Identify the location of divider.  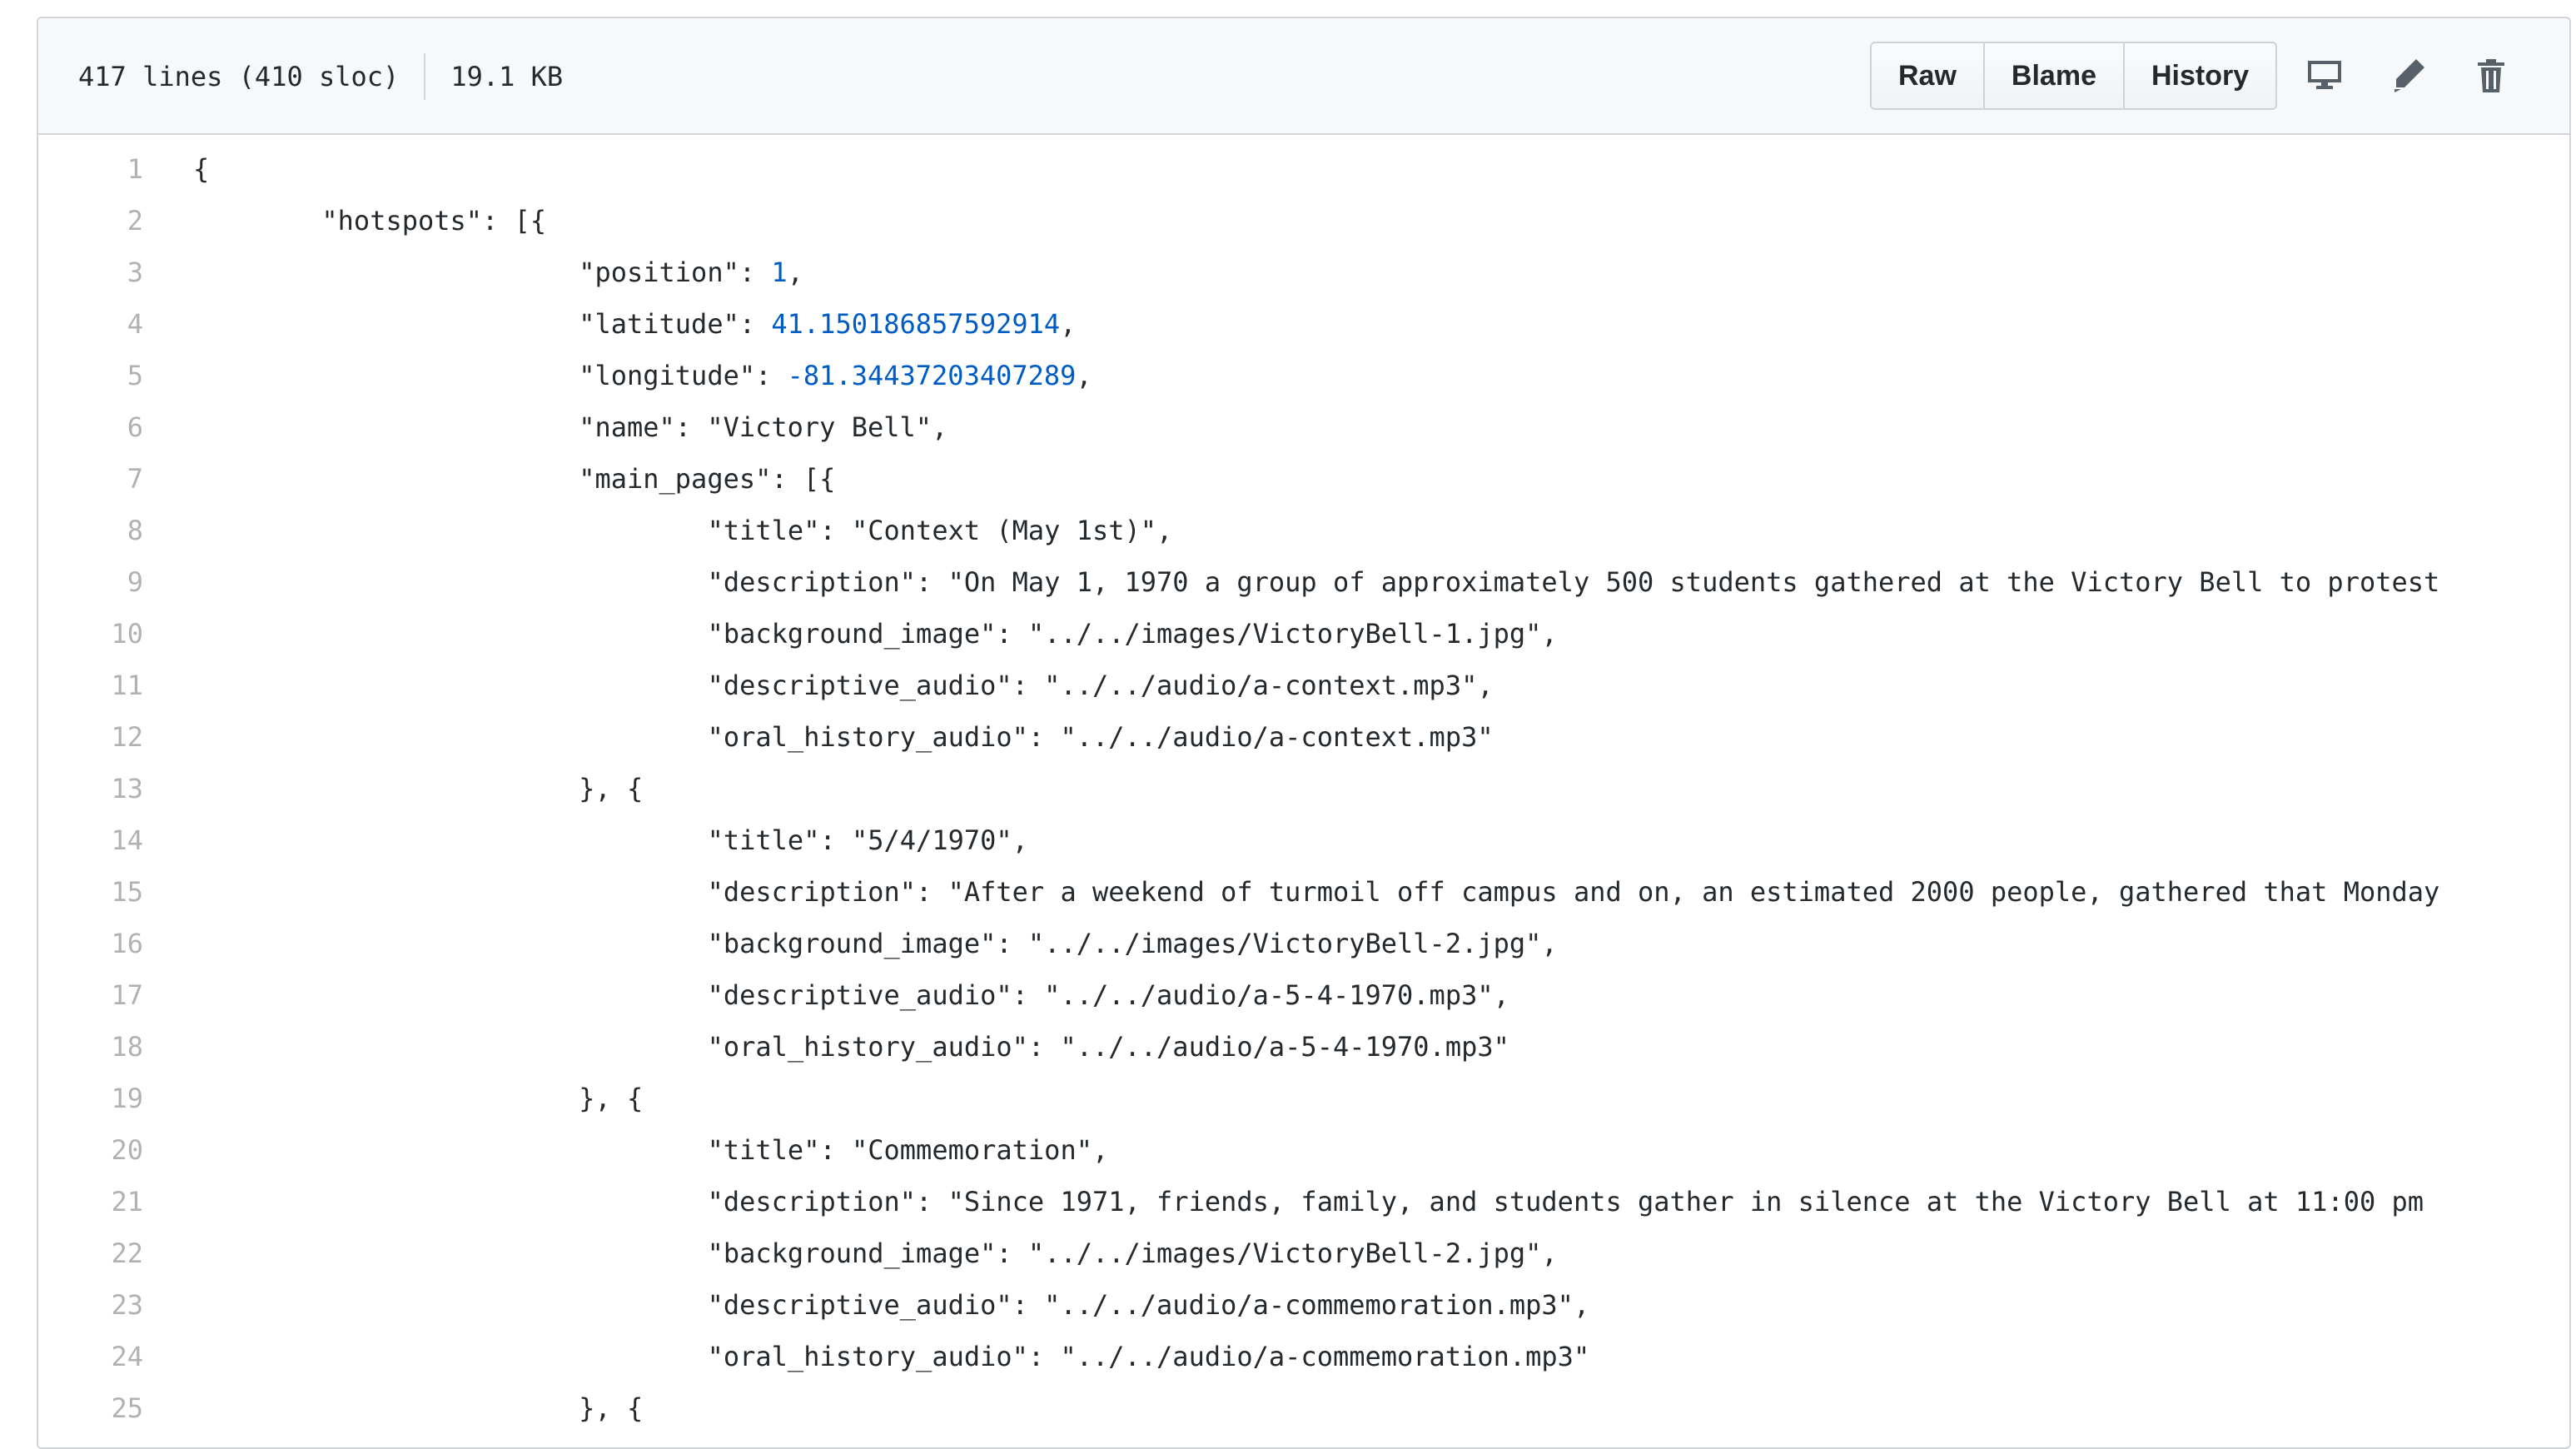
(425, 76).